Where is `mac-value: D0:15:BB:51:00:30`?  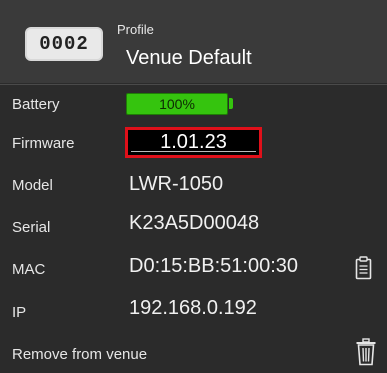
mac-value: D0:15:BB:51:00:30 is located at coordinates (214, 266).